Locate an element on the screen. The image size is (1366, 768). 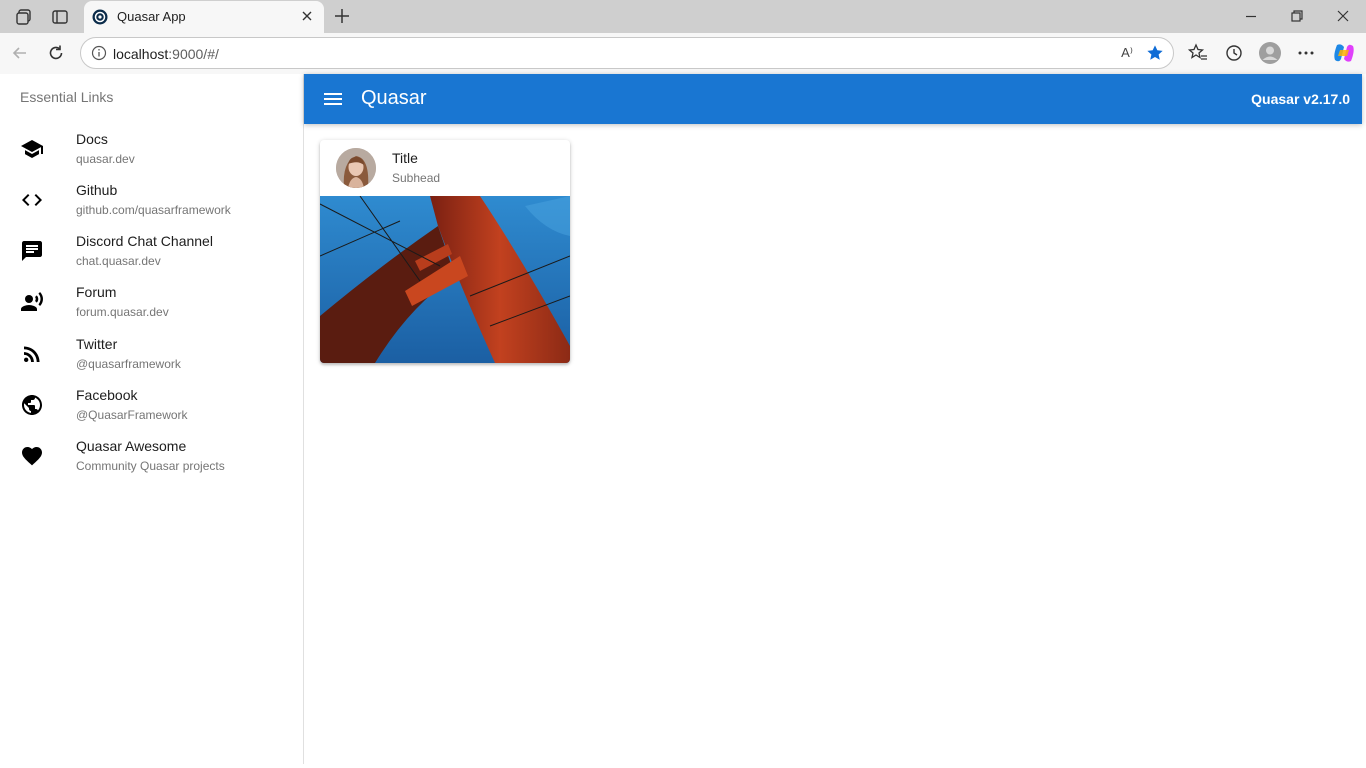
drawer-header: Essential Links is located at coordinates (67, 97).